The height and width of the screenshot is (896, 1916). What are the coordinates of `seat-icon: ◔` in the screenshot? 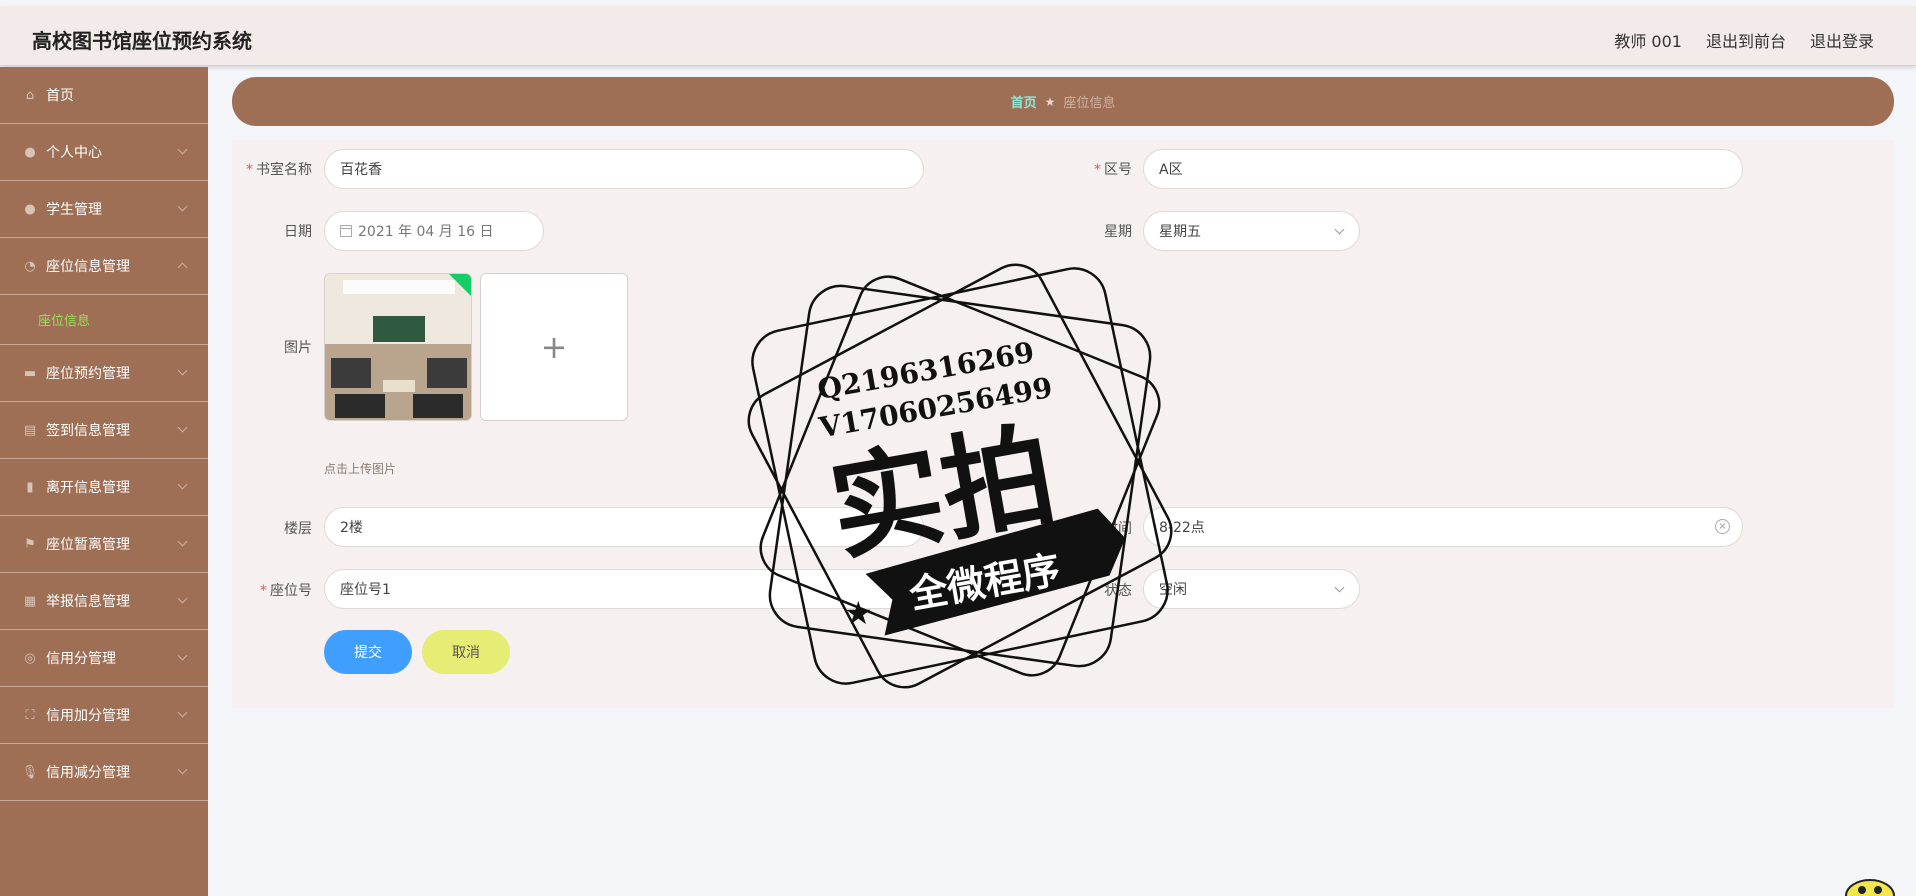 It's located at (30, 266).